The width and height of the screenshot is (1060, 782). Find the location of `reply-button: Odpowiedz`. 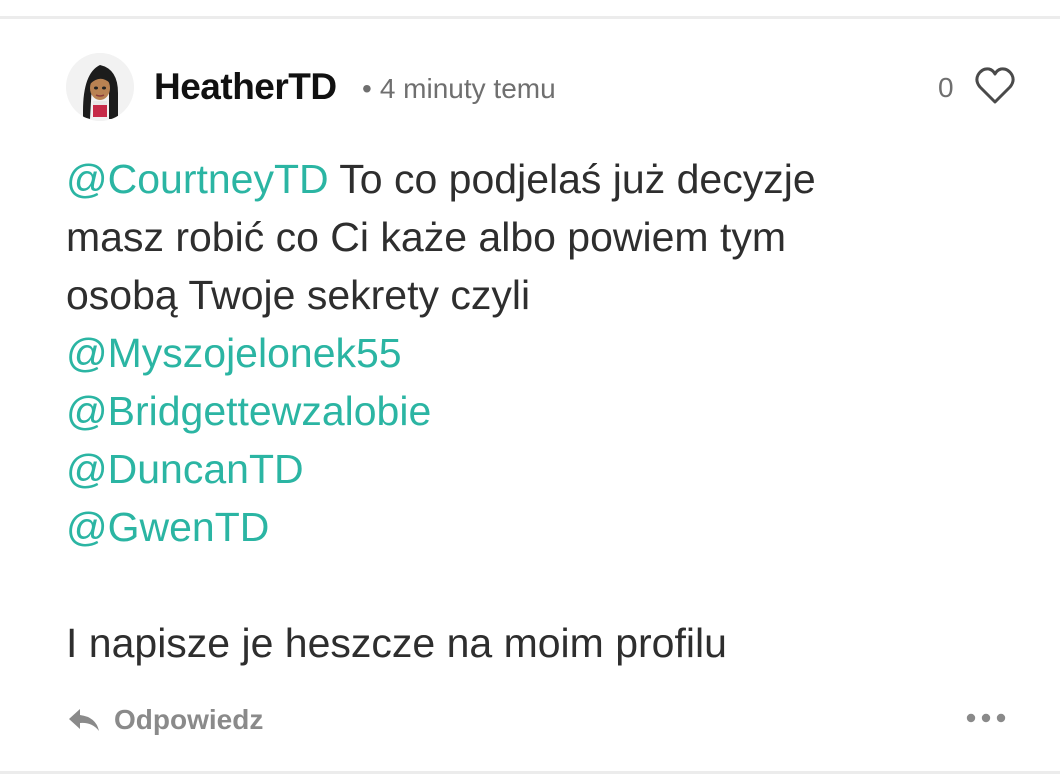

reply-button: Odpowiedz is located at coordinates (164, 720).